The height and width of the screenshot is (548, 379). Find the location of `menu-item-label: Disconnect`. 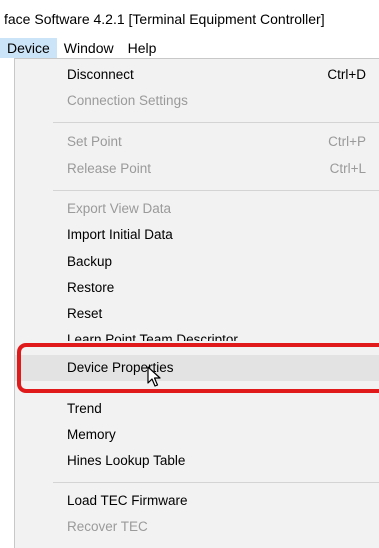

menu-item-label: Disconnect is located at coordinates (100, 74).